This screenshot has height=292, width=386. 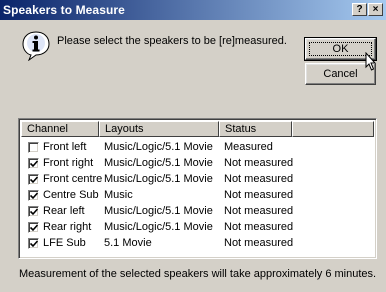 What do you see at coordinates (60, 129) in the screenshot?
I see `column-header-channel: Channel` at bounding box center [60, 129].